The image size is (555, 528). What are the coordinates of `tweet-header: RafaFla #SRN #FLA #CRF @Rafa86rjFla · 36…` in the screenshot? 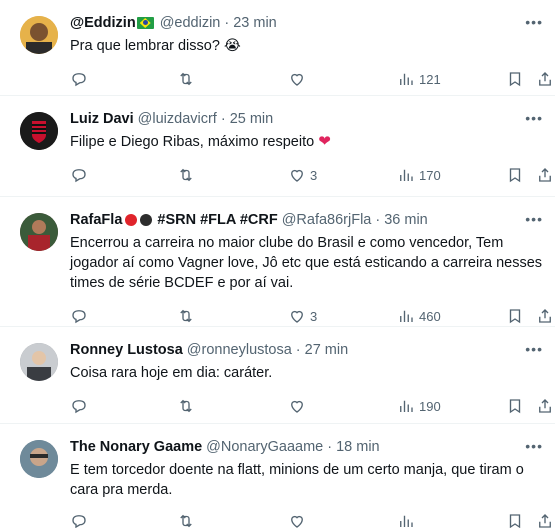 It's located at (306, 220).